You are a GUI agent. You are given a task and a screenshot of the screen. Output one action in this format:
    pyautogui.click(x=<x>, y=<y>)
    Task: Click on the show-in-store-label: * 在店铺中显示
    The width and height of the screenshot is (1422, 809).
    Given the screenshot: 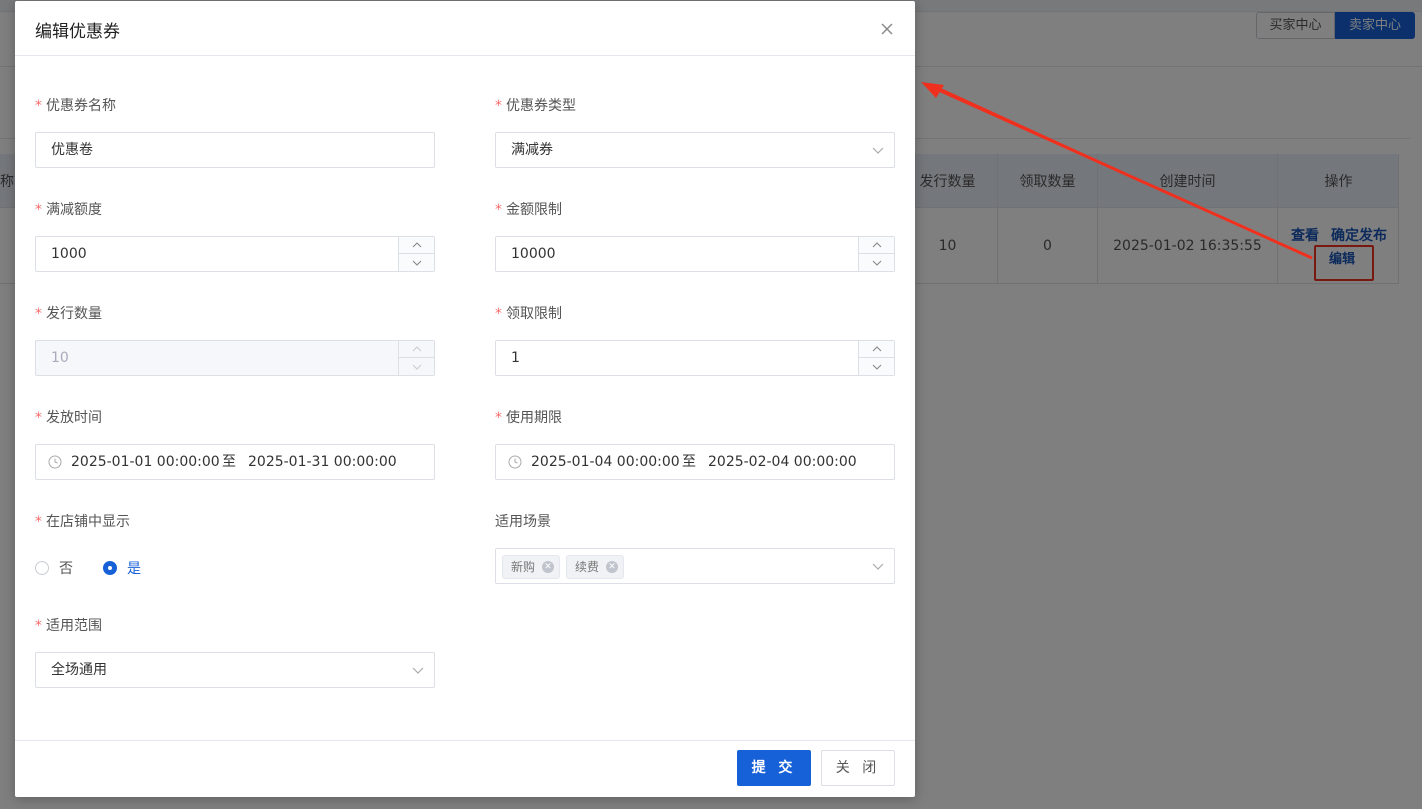 What is the action you would take?
    pyautogui.click(x=82, y=522)
    